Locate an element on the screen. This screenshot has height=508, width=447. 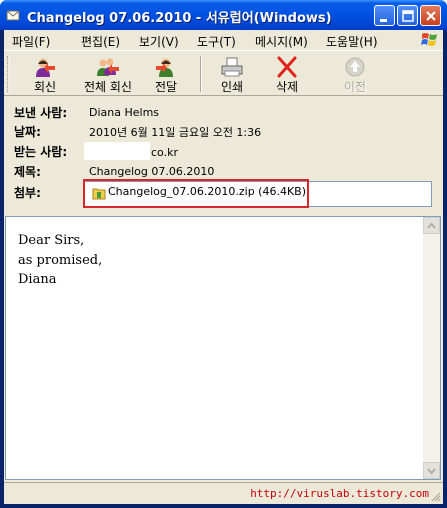
toolbar: 회신 전체 회신 전달 인쇄 삭제 이전 is located at coordinates (223, 74).